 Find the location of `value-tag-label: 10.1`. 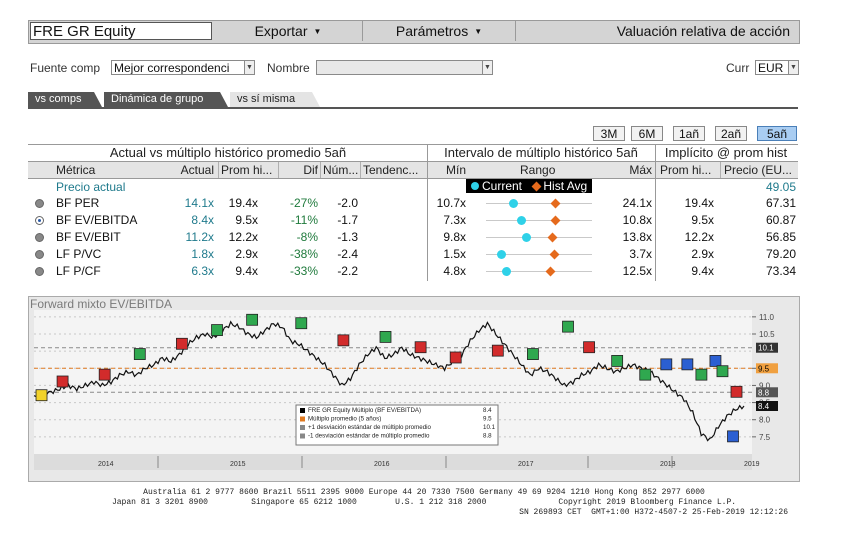

value-tag-label: 10.1 is located at coordinates (766, 348).